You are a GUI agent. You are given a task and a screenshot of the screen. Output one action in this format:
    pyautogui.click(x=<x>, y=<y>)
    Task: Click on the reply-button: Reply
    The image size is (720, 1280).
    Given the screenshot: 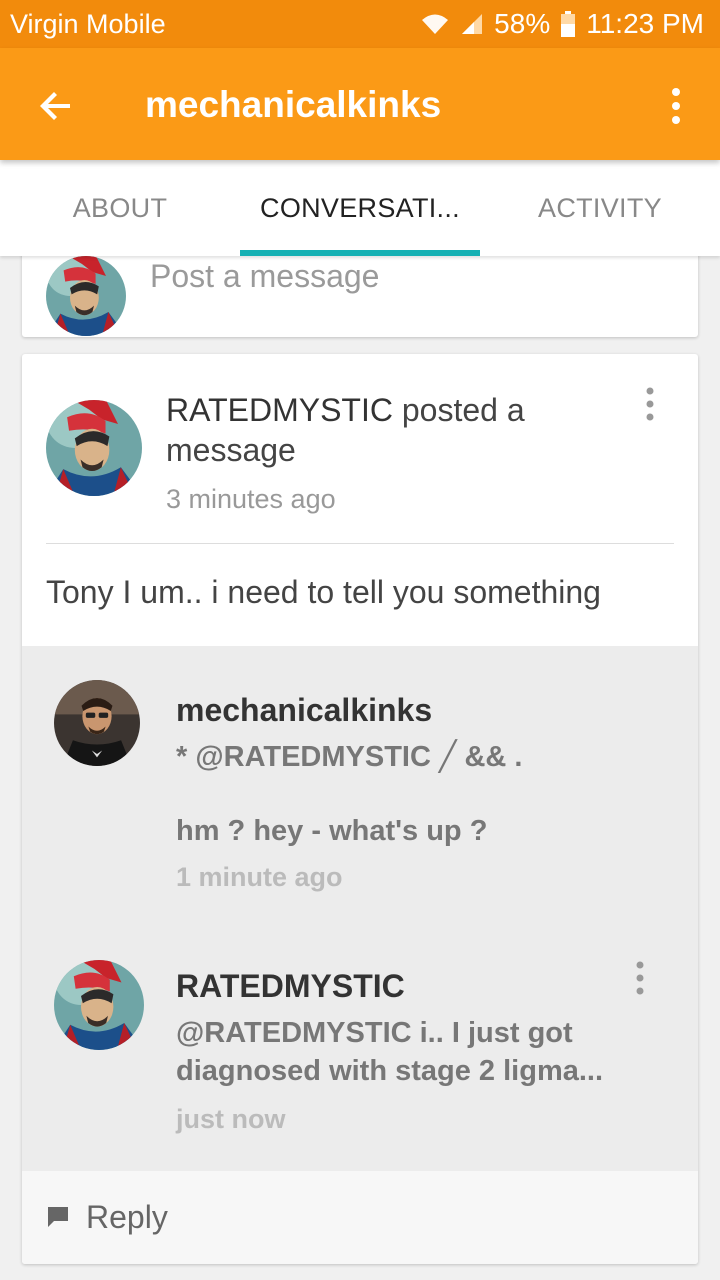 What is the action you would take?
    pyautogui.click(x=360, y=1217)
    